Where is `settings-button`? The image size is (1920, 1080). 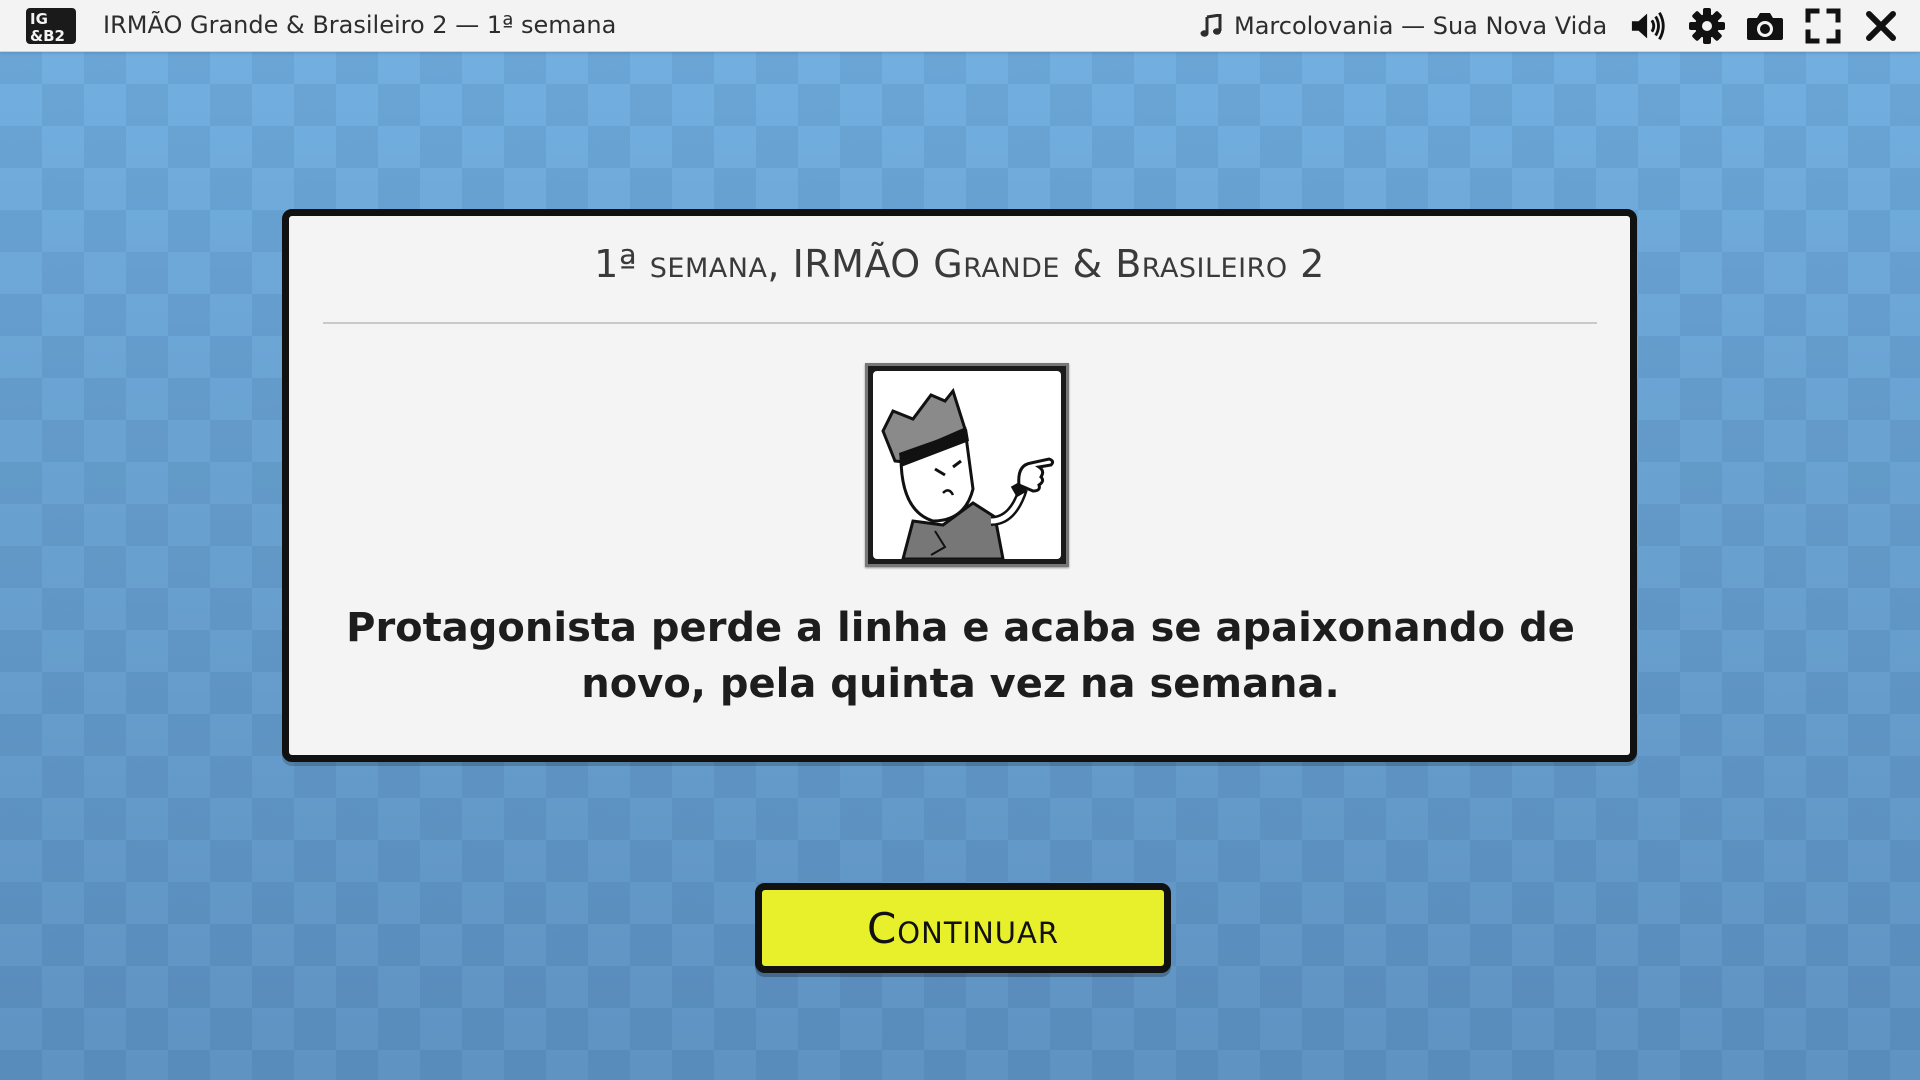 settings-button is located at coordinates (1707, 26).